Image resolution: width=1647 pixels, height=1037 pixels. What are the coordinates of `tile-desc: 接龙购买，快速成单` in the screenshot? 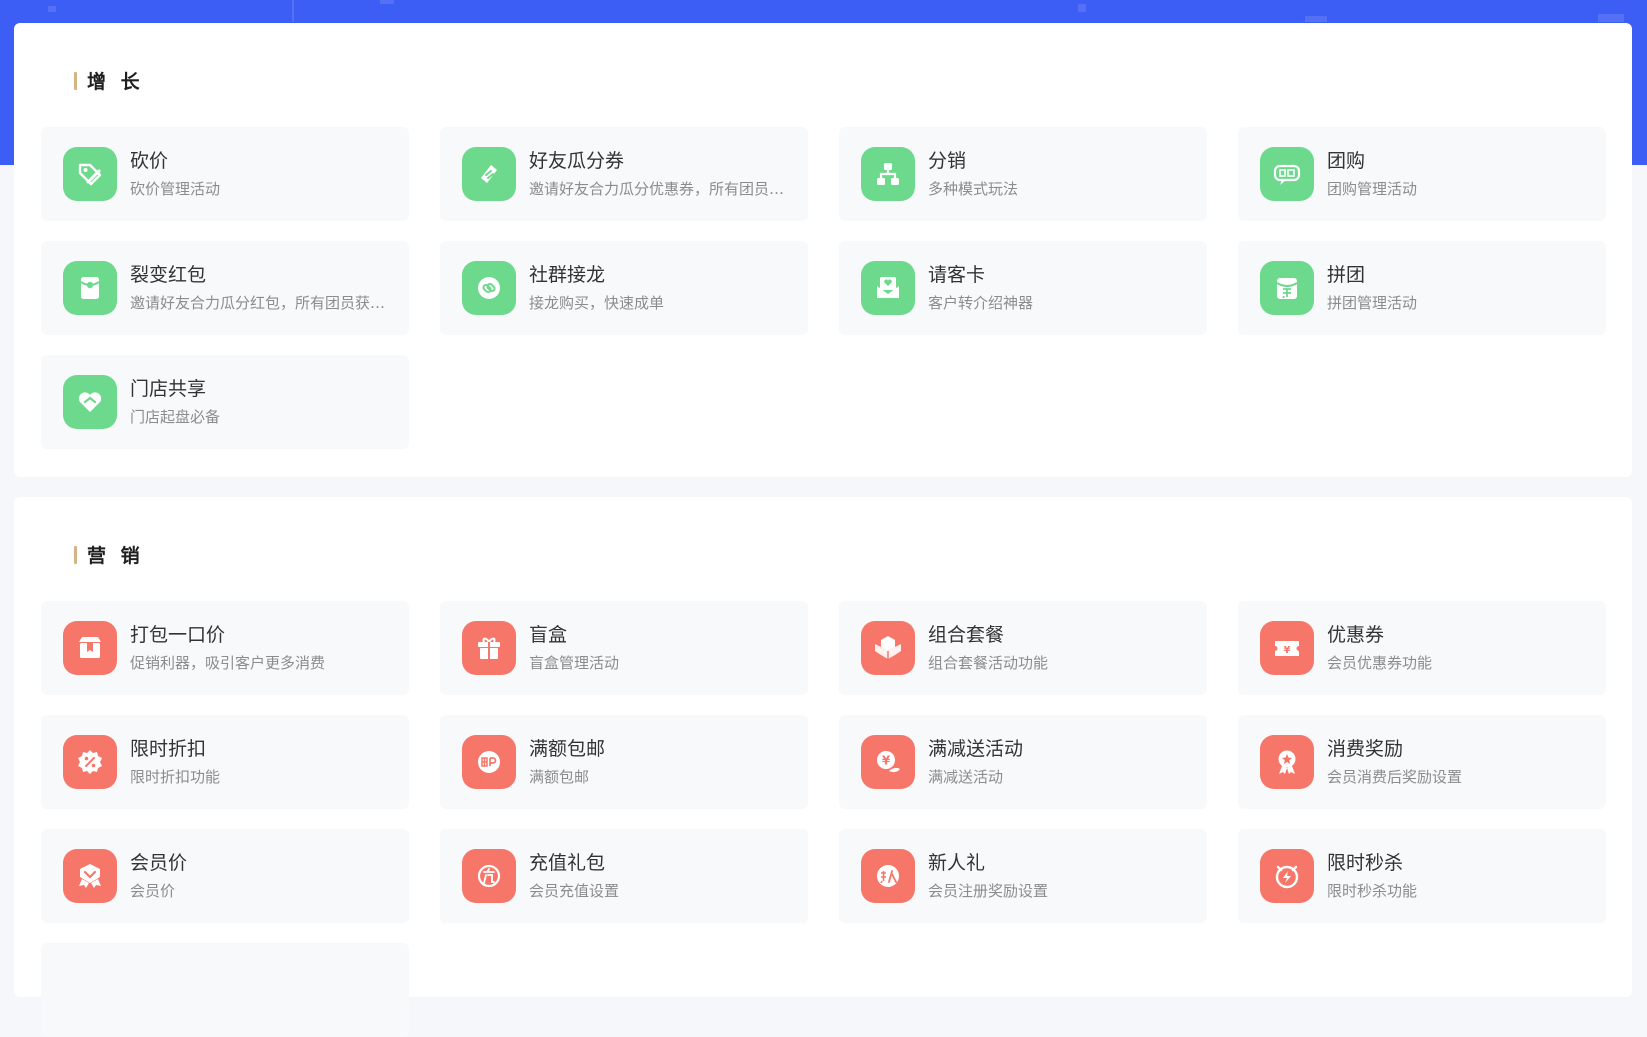 It's located at (597, 303).